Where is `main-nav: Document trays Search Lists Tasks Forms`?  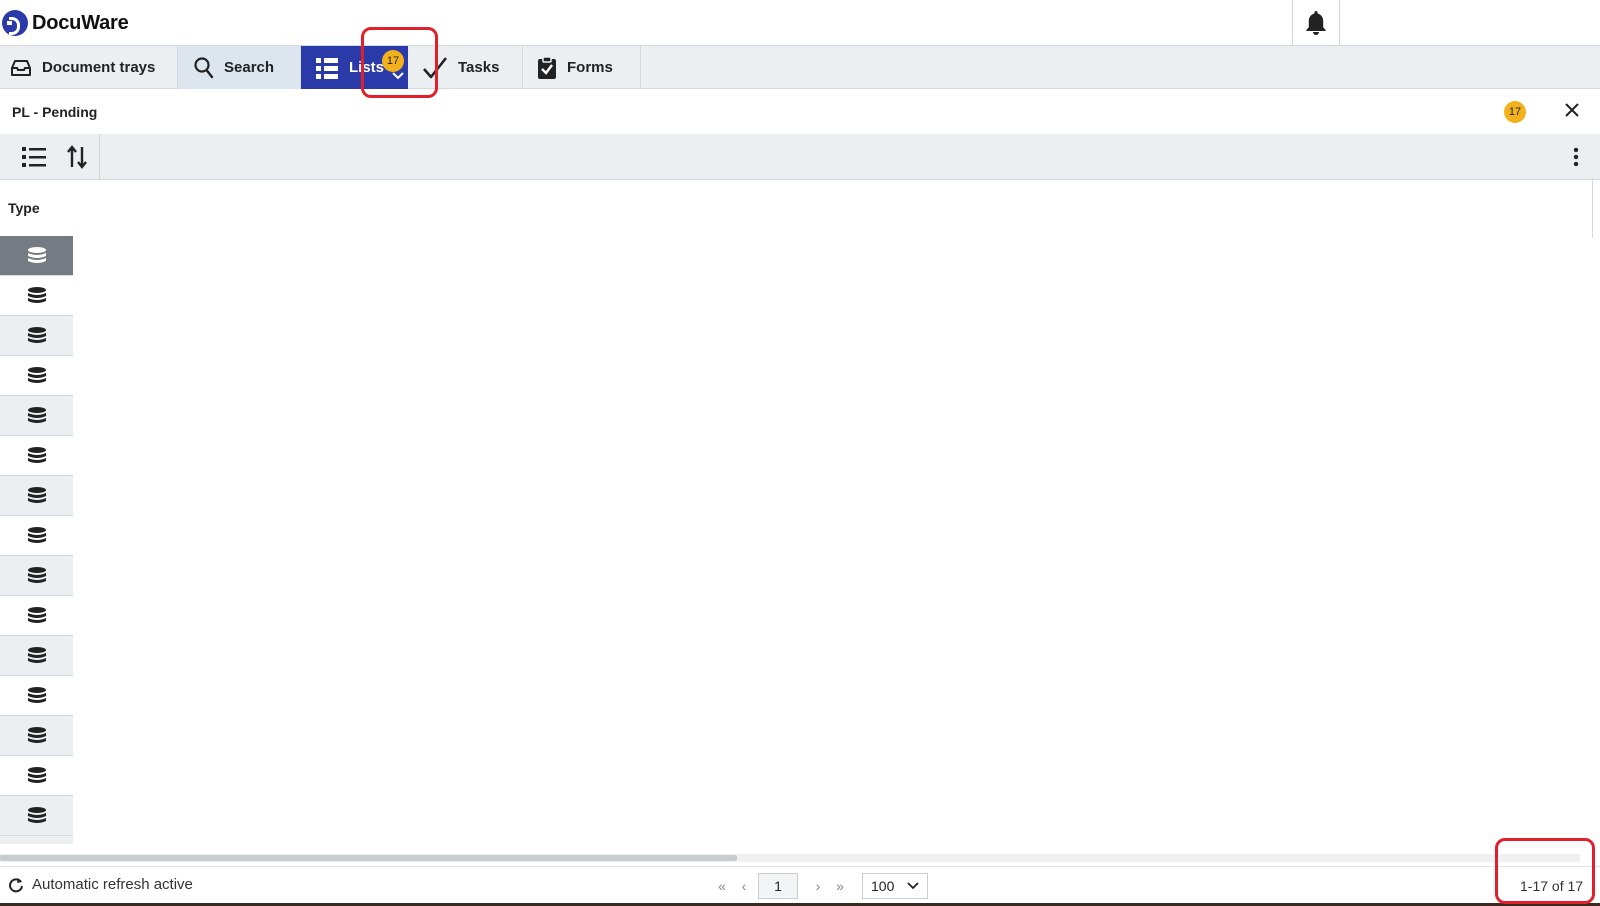
main-nav: Document trays Search Lists Tasks Forms is located at coordinates (800, 84).